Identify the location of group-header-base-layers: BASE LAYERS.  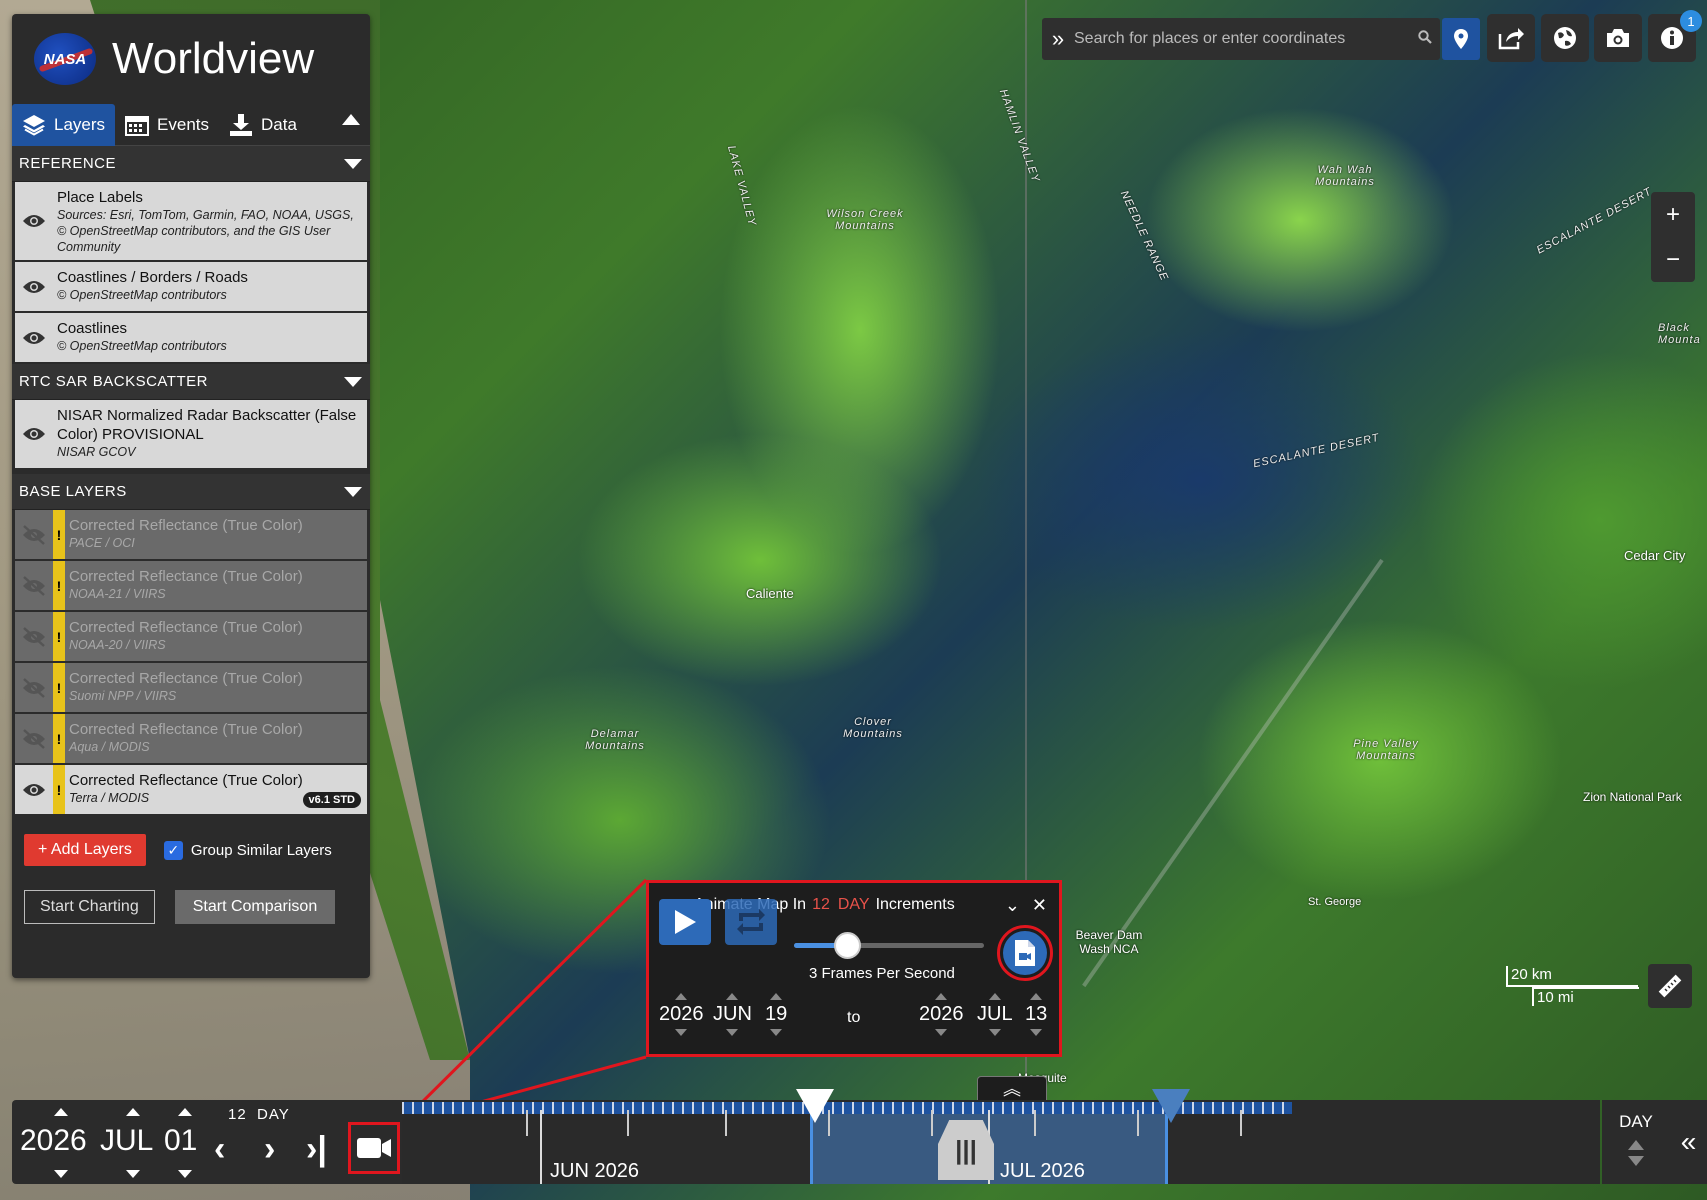
(191, 492).